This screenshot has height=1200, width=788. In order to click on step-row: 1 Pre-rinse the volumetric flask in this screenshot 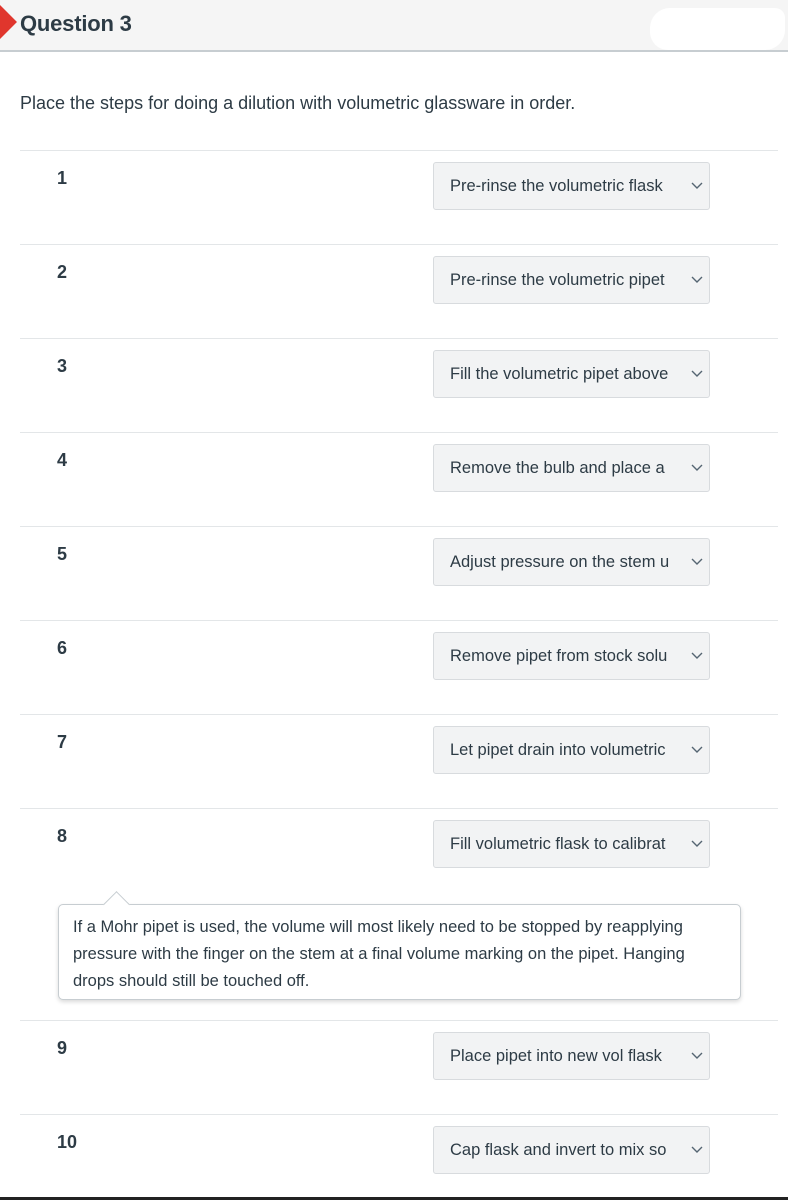, I will do `click(399, 197)`.